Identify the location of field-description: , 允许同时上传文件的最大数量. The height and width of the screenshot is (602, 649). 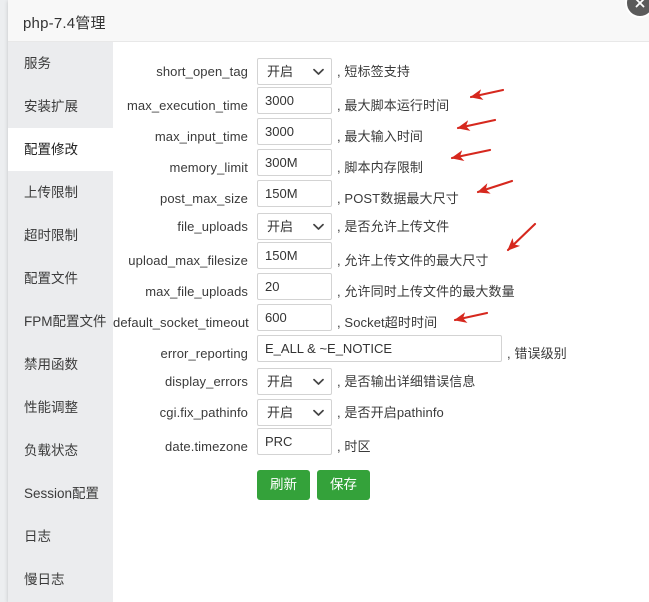
(426, 291).